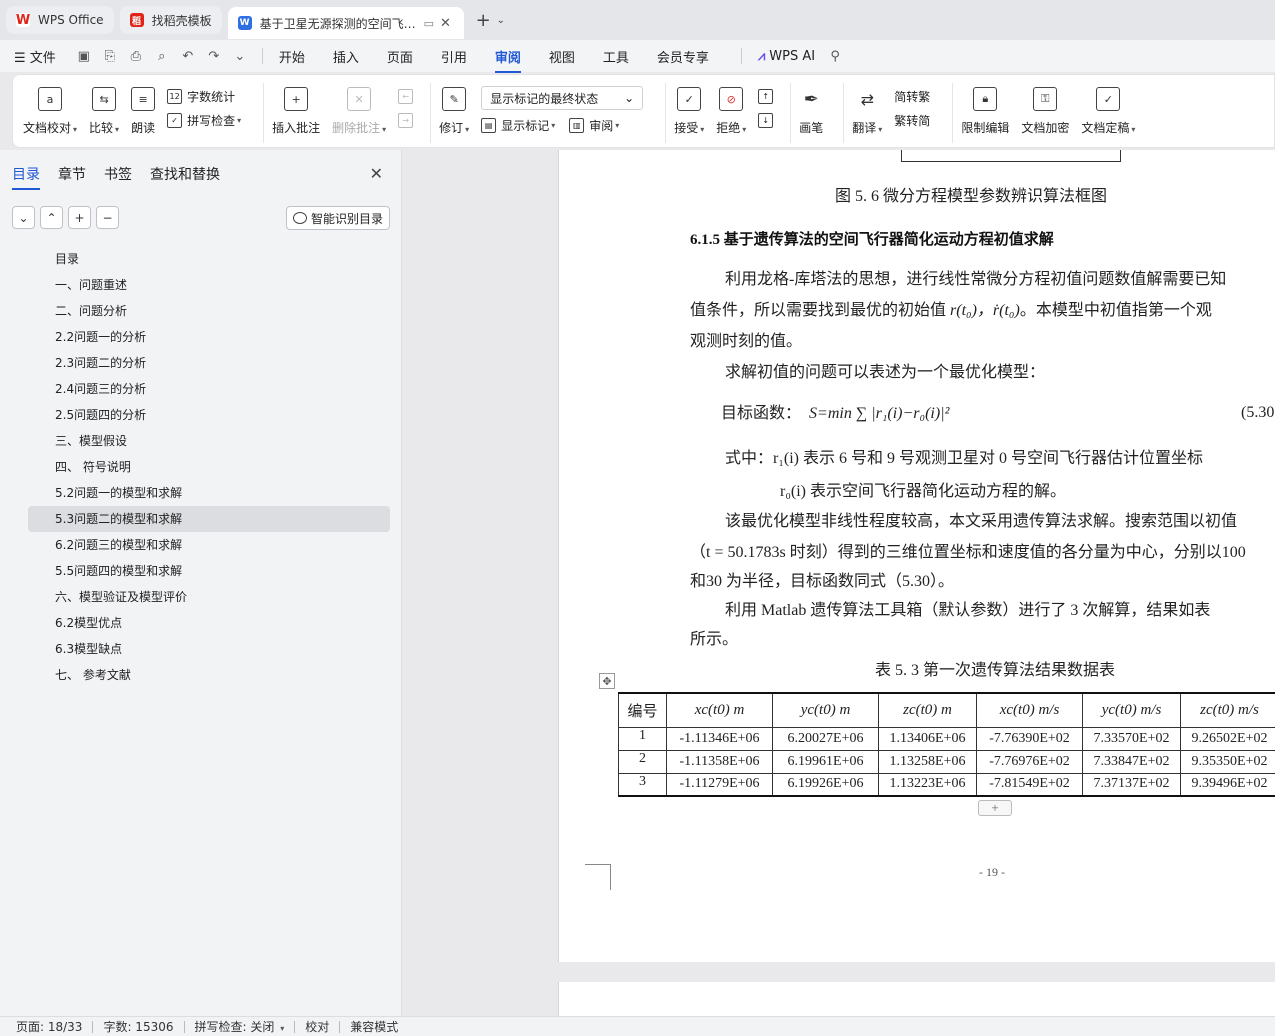 This screenshot has height=1036, width=1275. Describe the element at coordinates (107, 217) in the screenshot. I see `remove-icon: −` at that location.